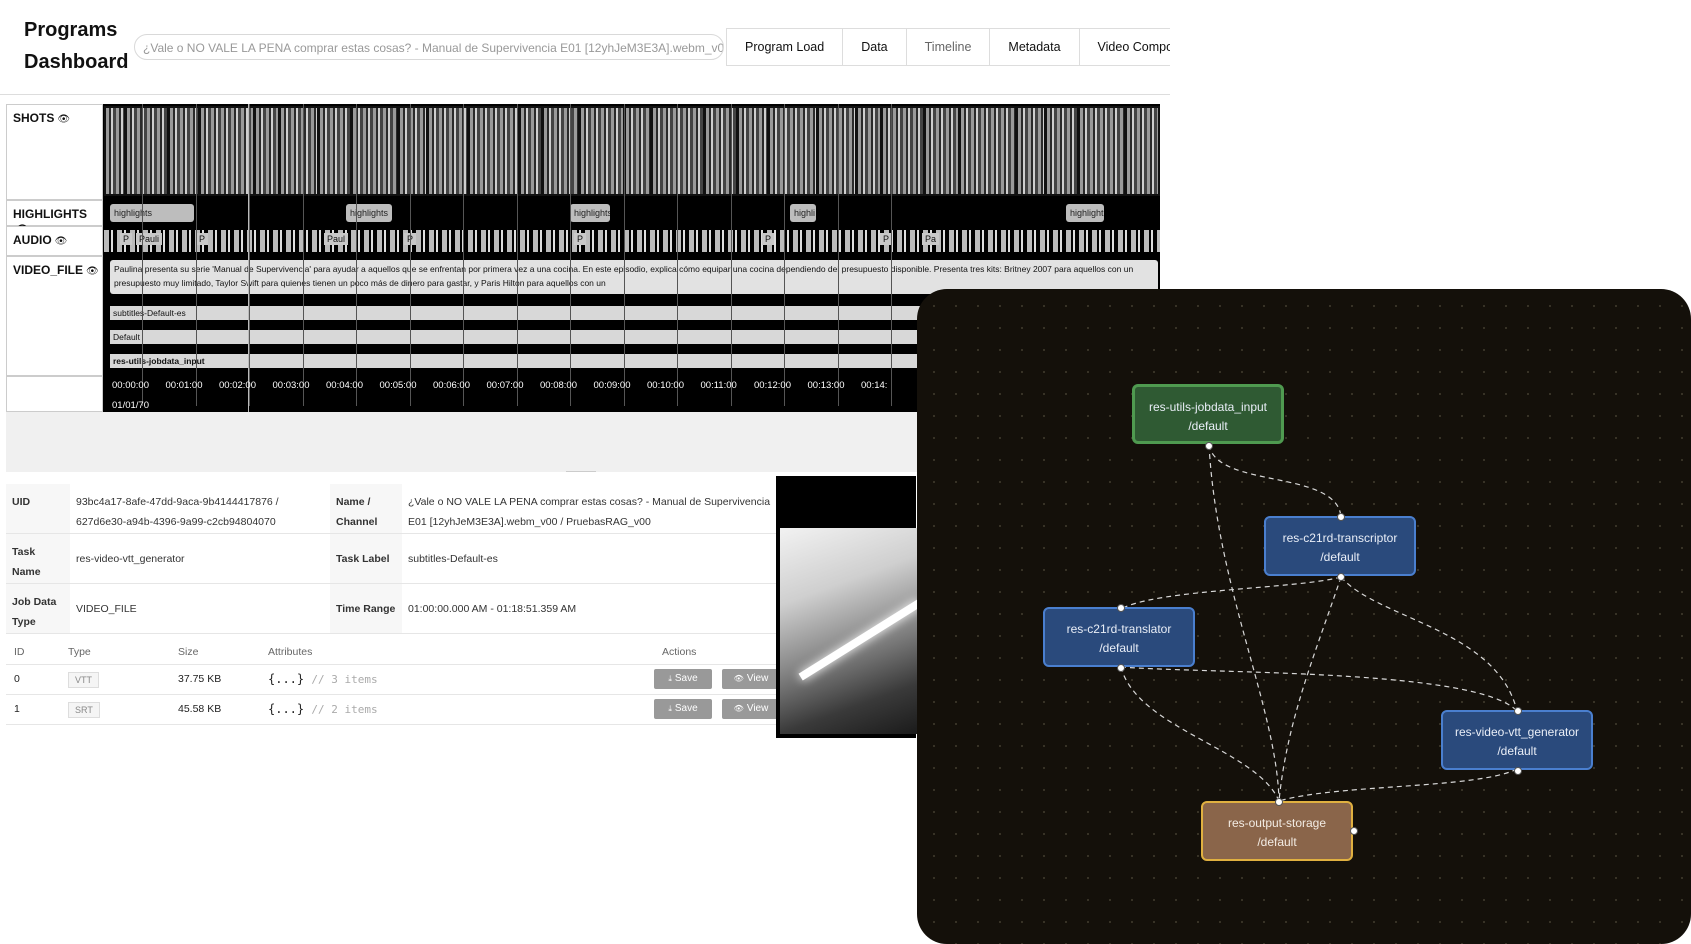  Describe the element at coordinates (931, 239) in the screenshot. I see `audio-clip: Pa` at that location.